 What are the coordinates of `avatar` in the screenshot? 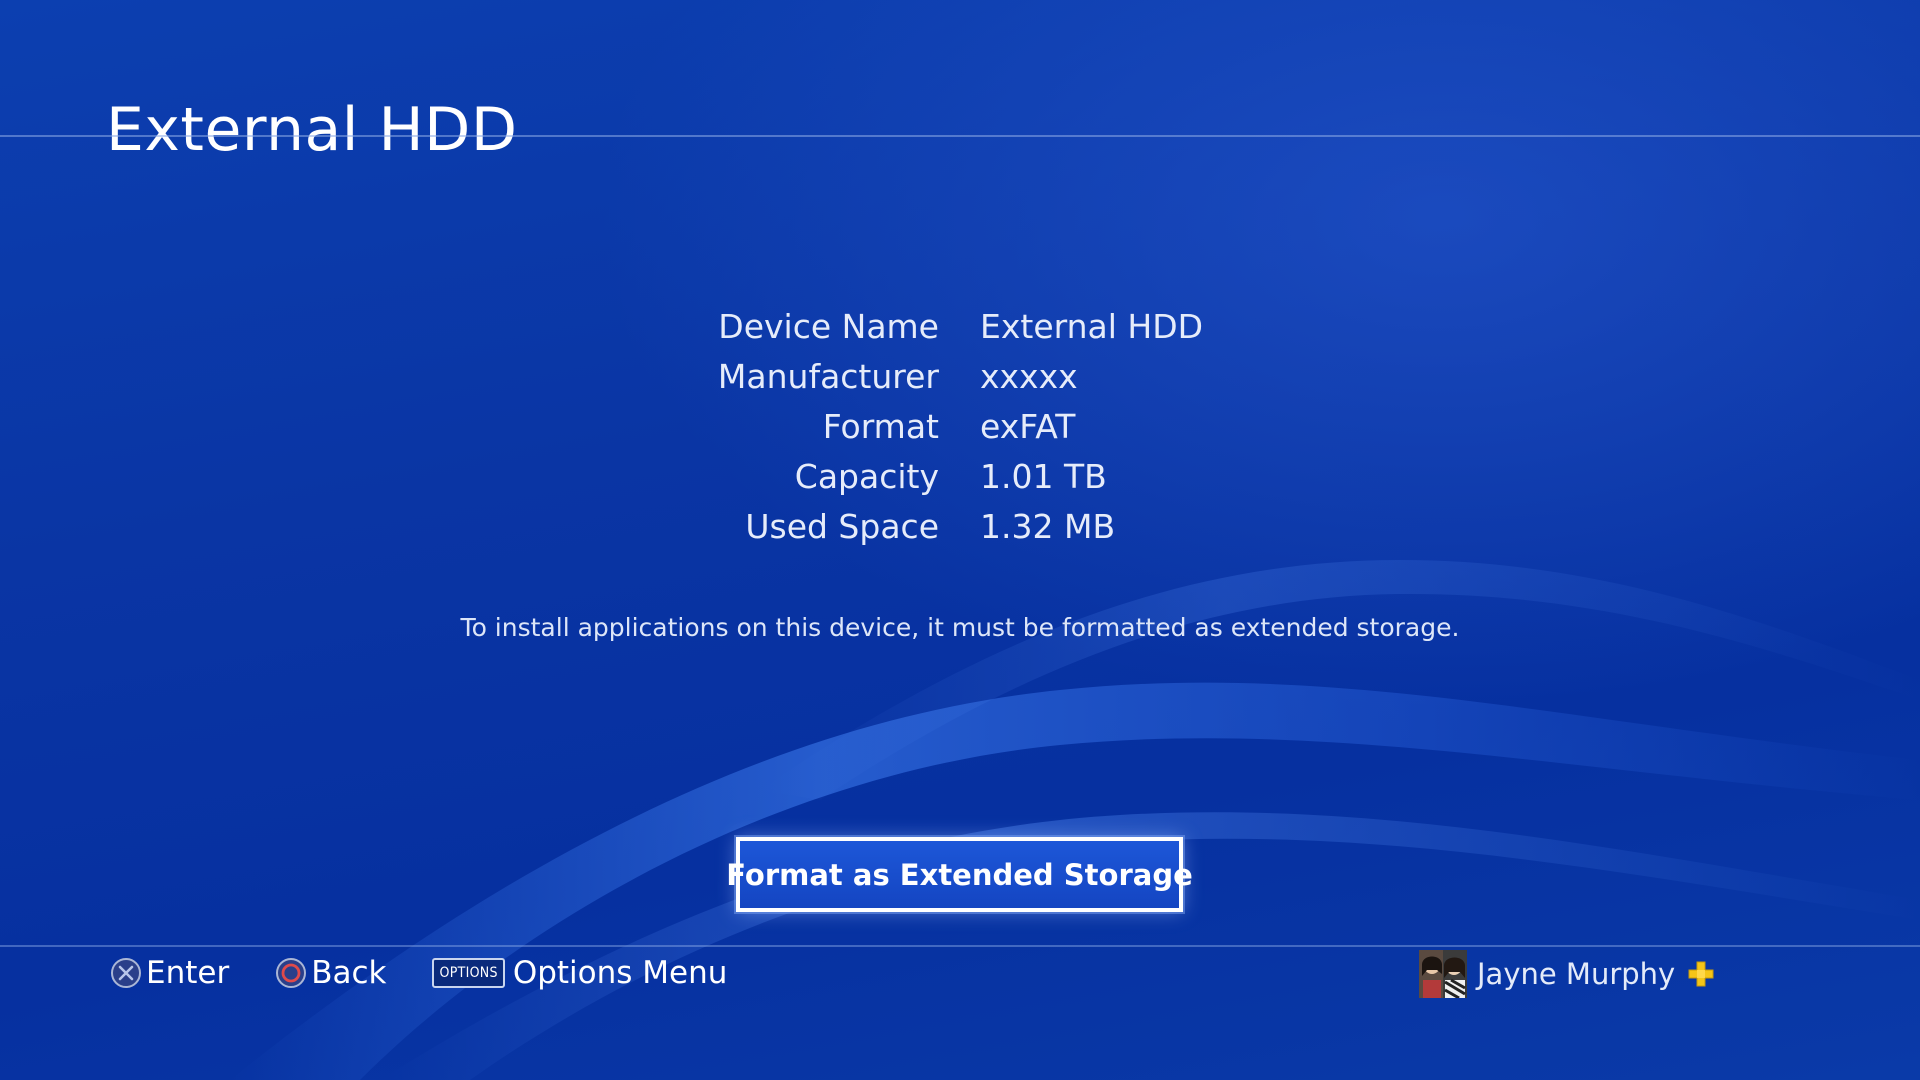 It's located at (1443, 974).